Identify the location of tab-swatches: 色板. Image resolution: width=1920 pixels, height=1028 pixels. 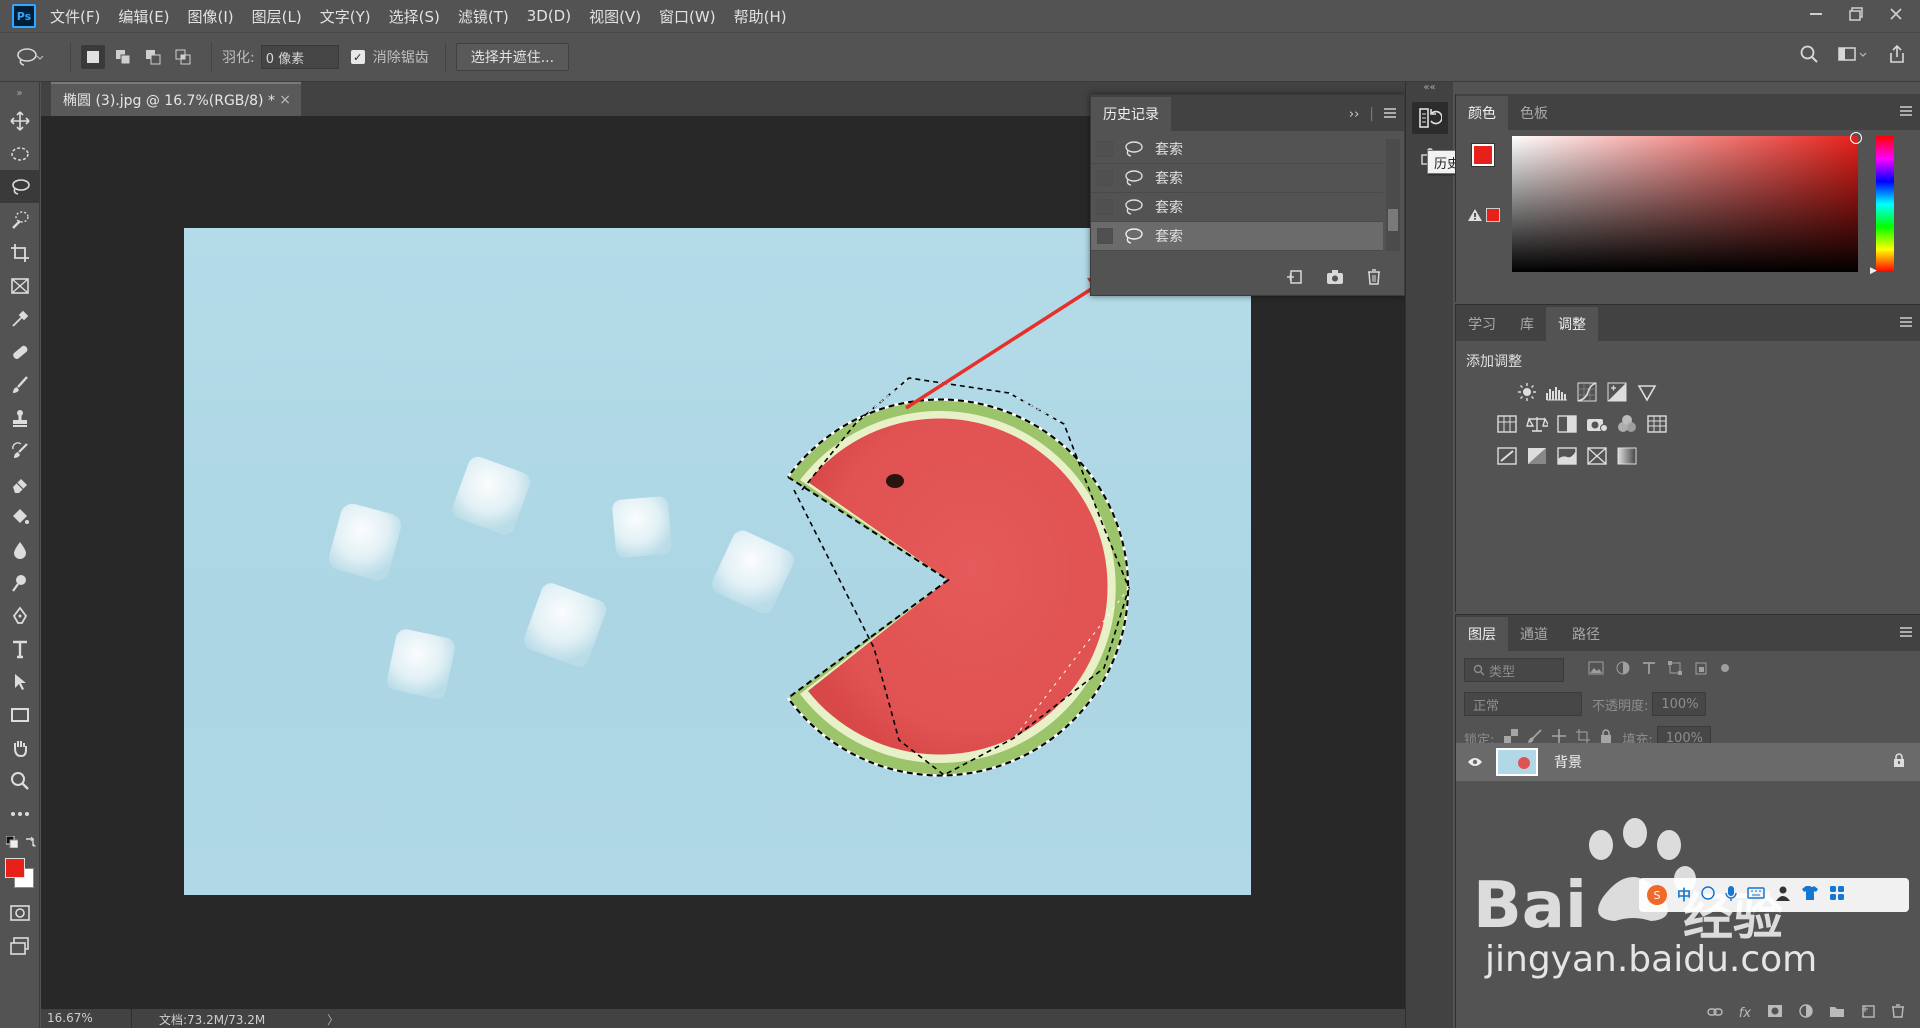
(1534, 113).